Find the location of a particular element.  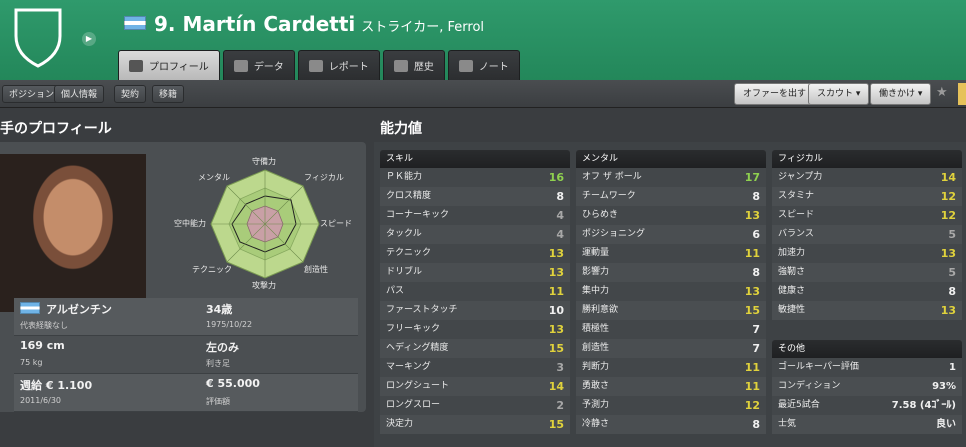

tab-report: レポート is located at coordinates (338, 65).